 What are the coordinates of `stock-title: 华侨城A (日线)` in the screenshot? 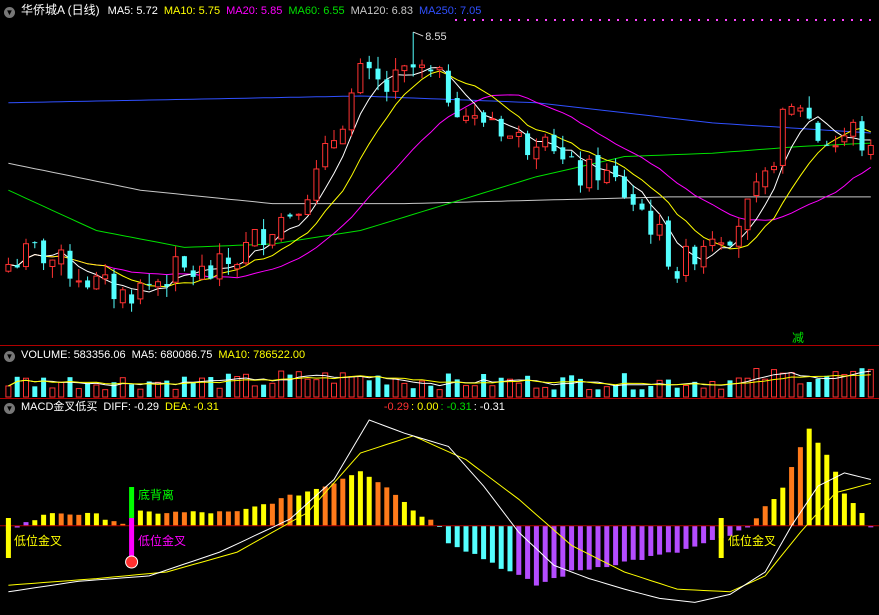 It's located at (60, 10).